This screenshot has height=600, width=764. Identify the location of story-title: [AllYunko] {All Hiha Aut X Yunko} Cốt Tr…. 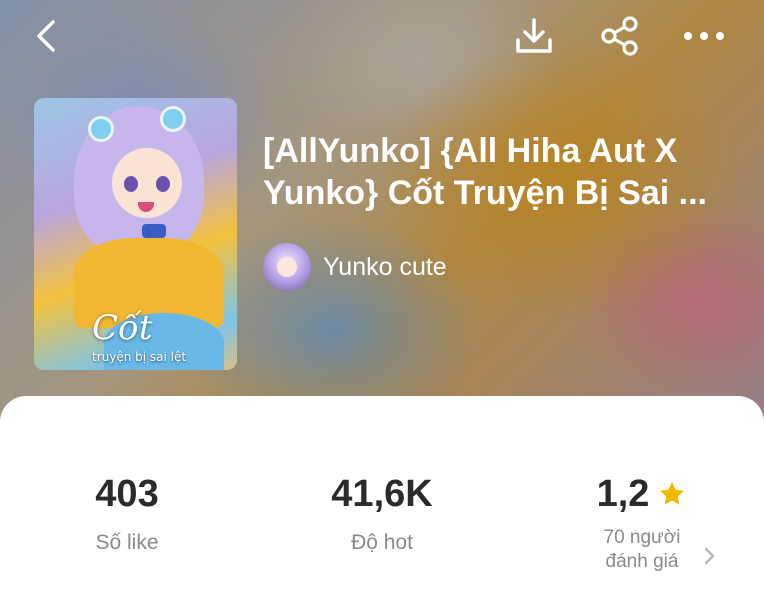
(485, 172).